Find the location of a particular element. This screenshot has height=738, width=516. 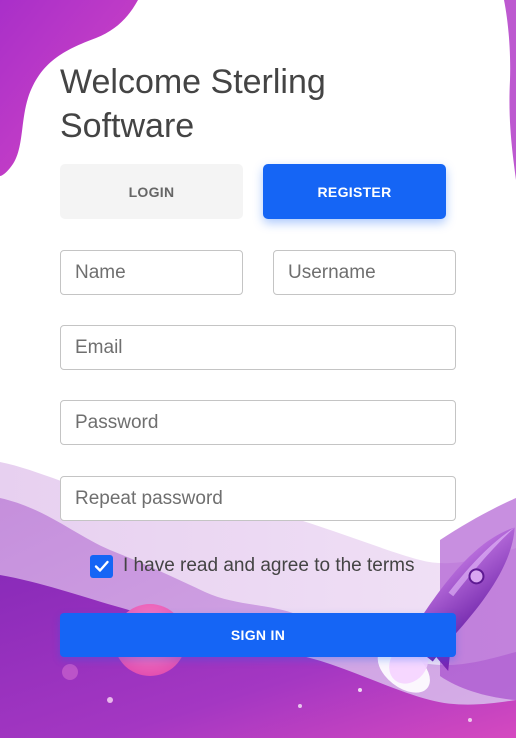

name-field is located at coordinates (151, 272).